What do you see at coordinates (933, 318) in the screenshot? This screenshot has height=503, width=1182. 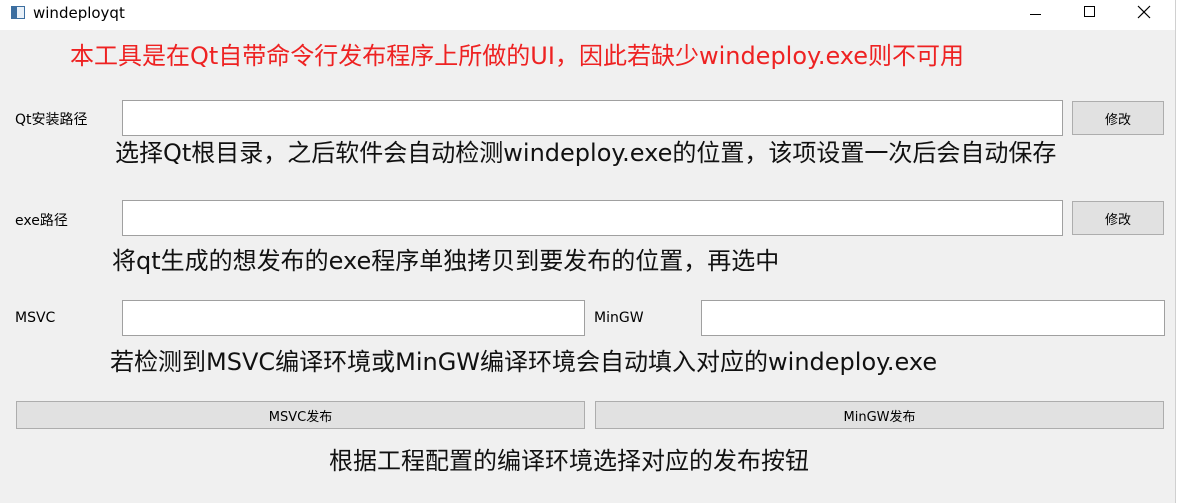 I see `mingw-input` at bounding box center [933, 318].